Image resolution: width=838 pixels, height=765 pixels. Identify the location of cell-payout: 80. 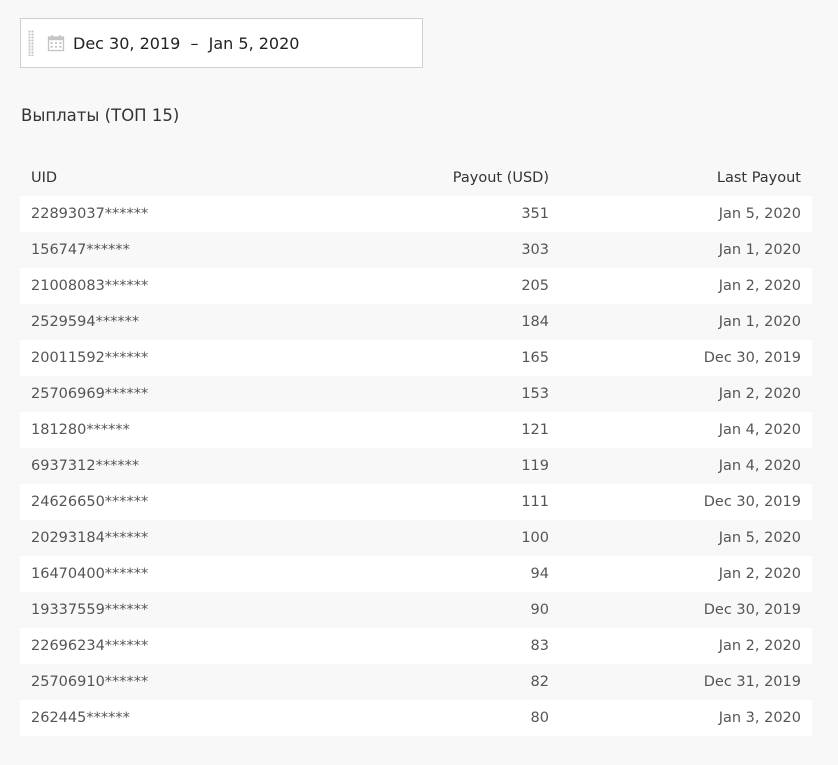
(539, 718).